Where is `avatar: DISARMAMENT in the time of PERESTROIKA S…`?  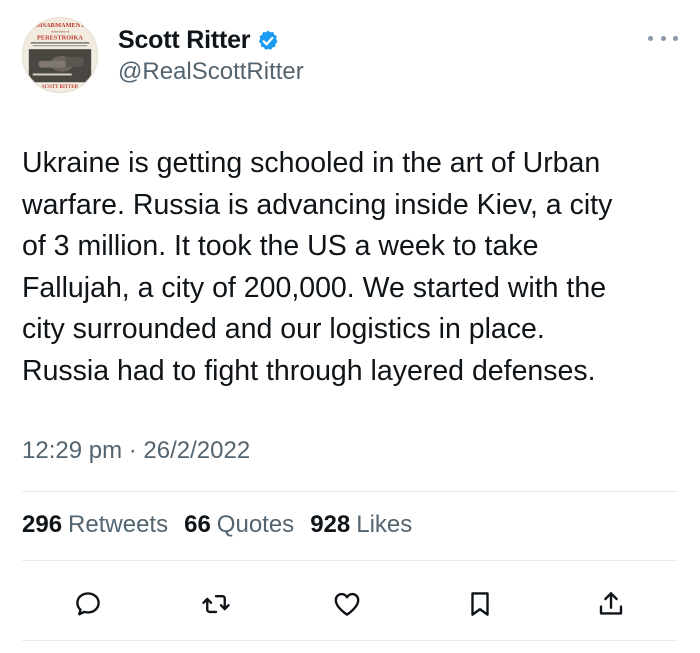
avatar: DISARMAMENT in the time of PERESTROIKA S… is located at coordinates (60, 55).